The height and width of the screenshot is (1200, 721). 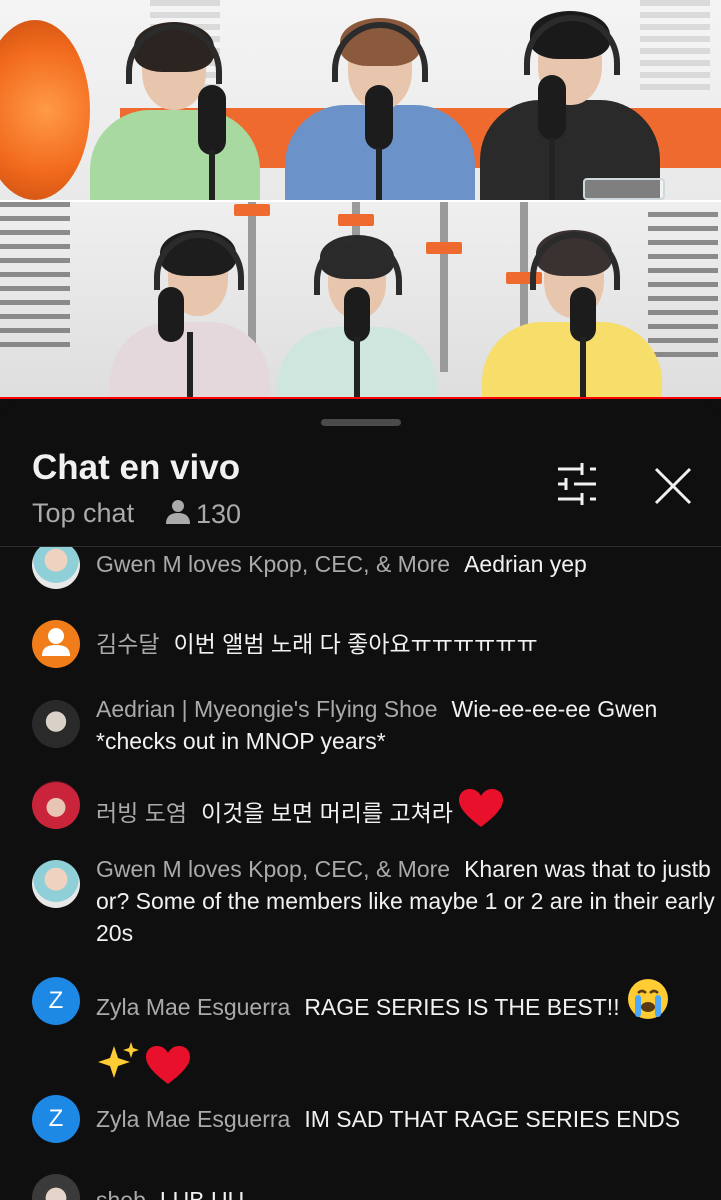 I want to click on chat-text: IM SAD THAT RAGE SERIES ENDS, so click(x=492, y=1119).